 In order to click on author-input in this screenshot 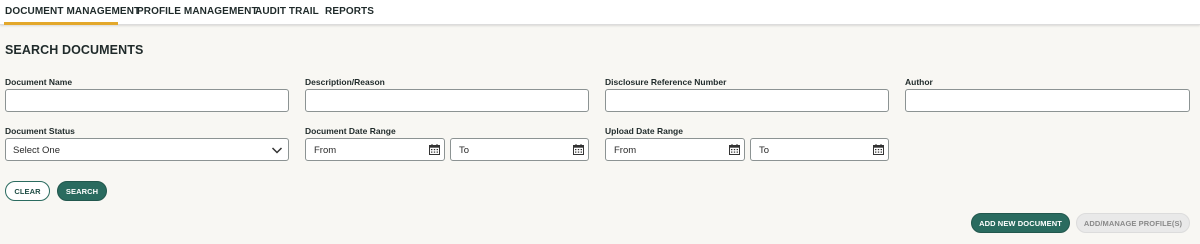, I will do `click(1047, 100)`.